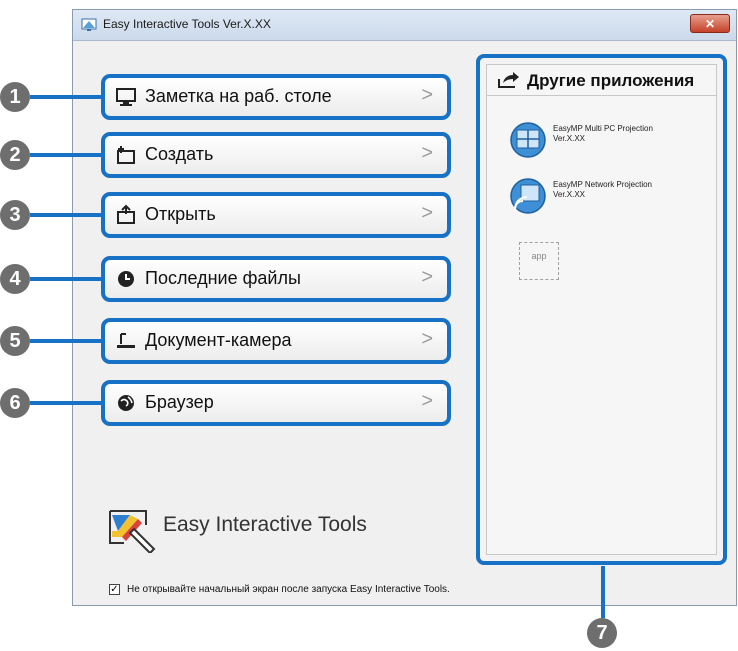  I want to click on close-button: ✕, so click(710, 23).